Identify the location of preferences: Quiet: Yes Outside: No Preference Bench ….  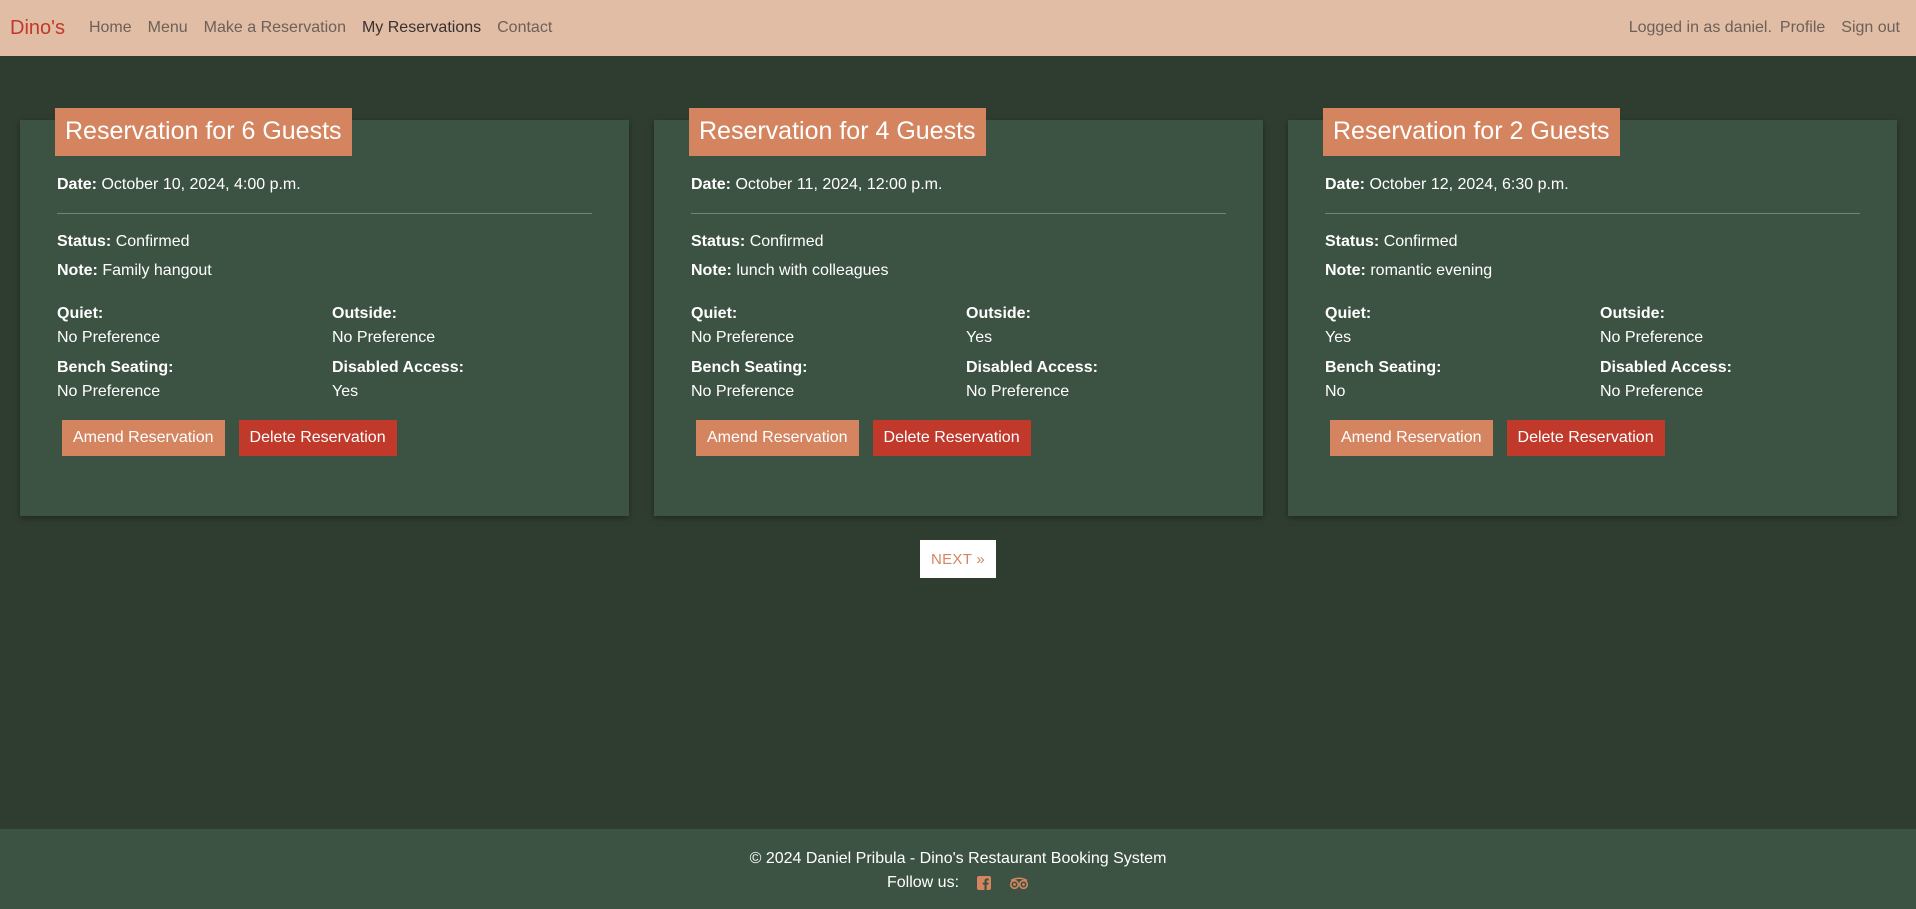
(1592, 353).